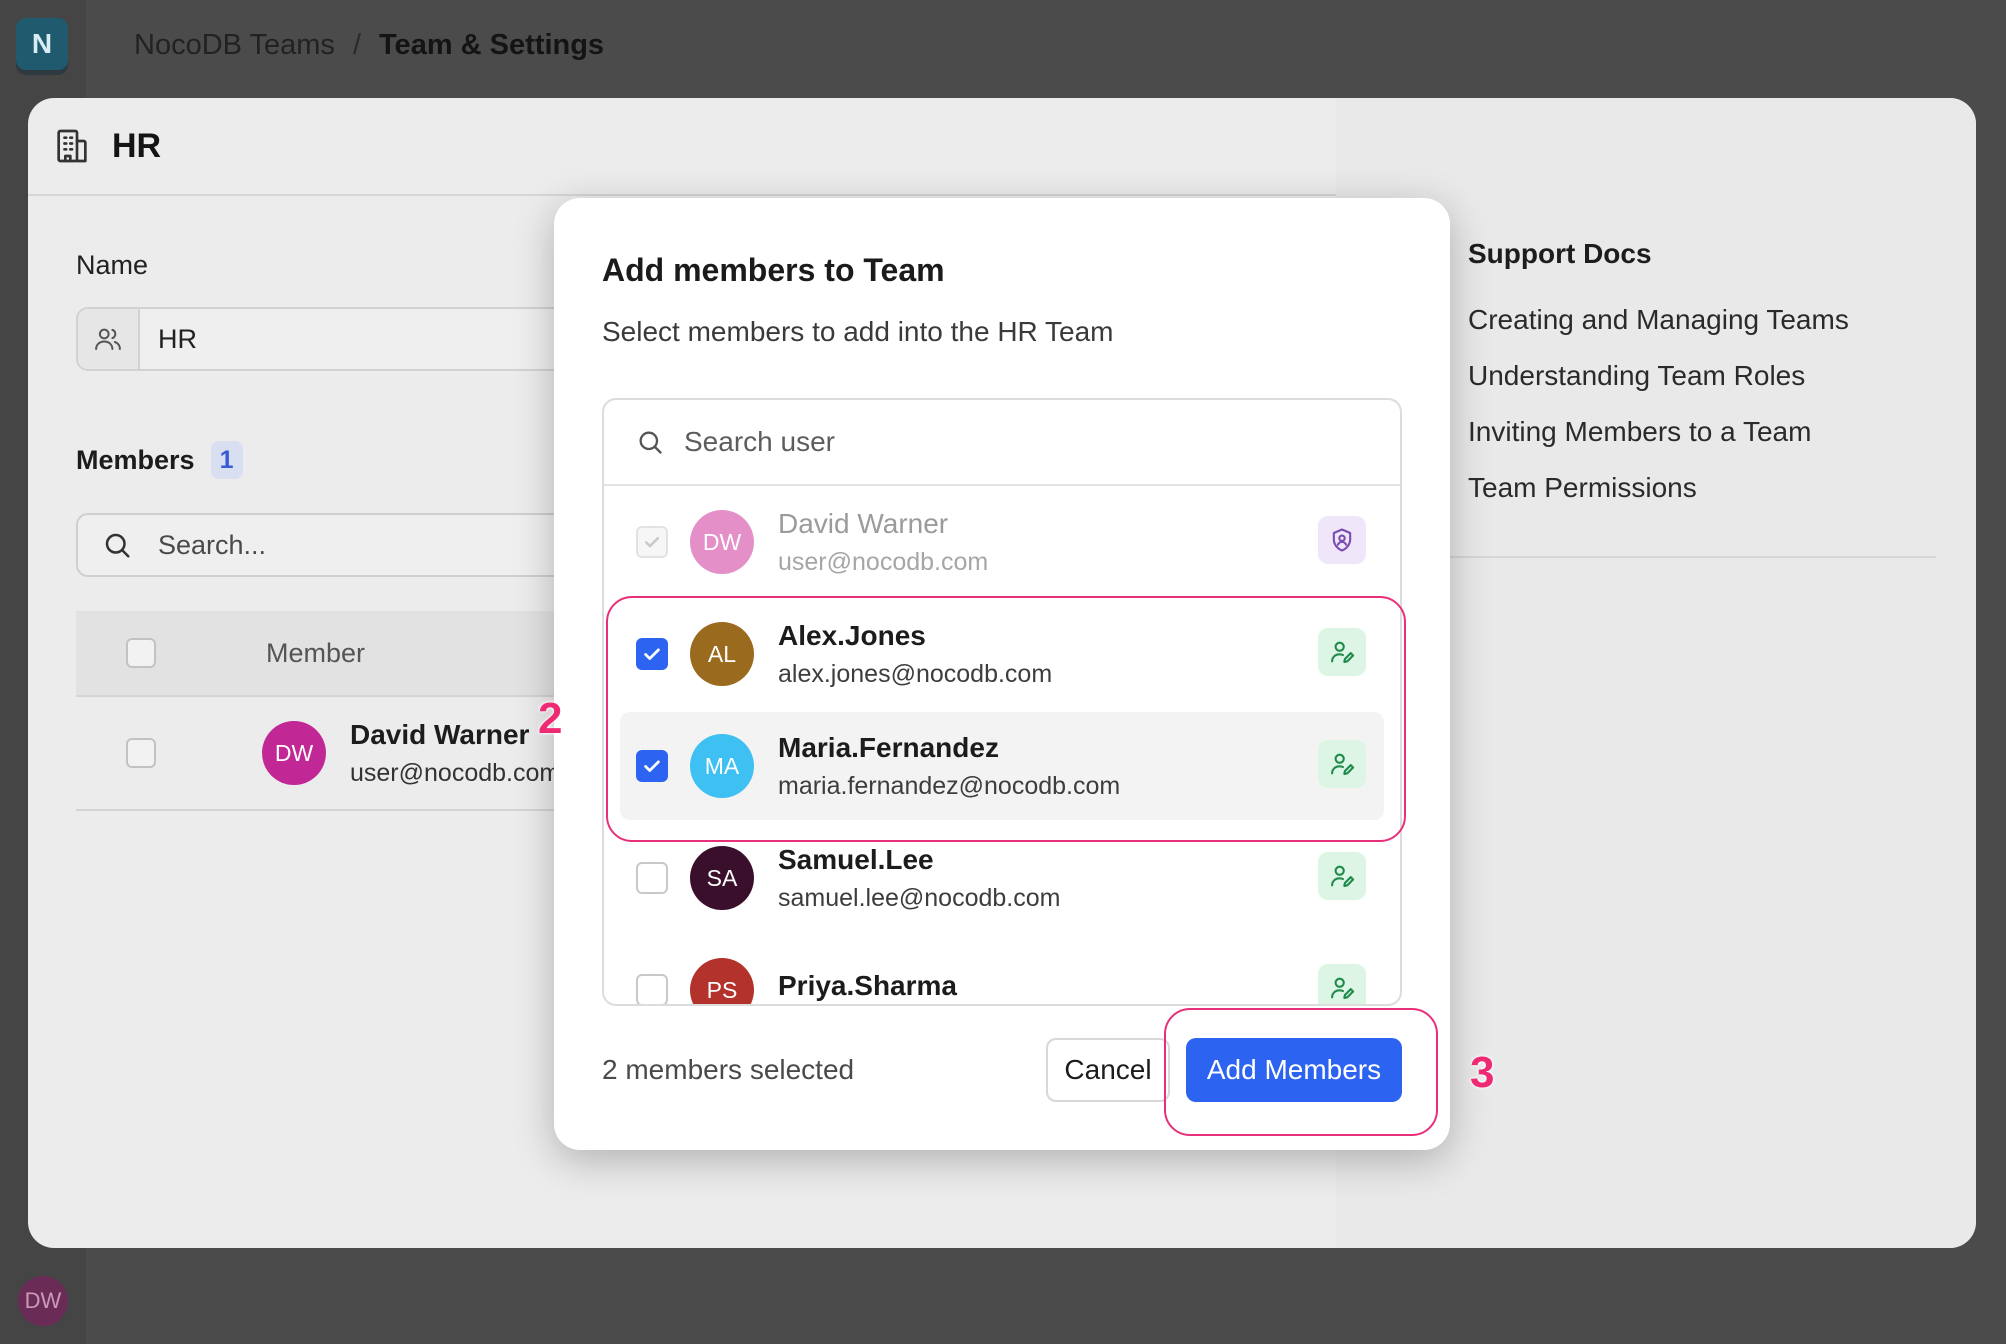 The image size is (2006, 1344). What do you see at coordinates (883, 561) in the screenshot?
I see `user-email: user@nocodb.com` at bounding box center [883, 561].